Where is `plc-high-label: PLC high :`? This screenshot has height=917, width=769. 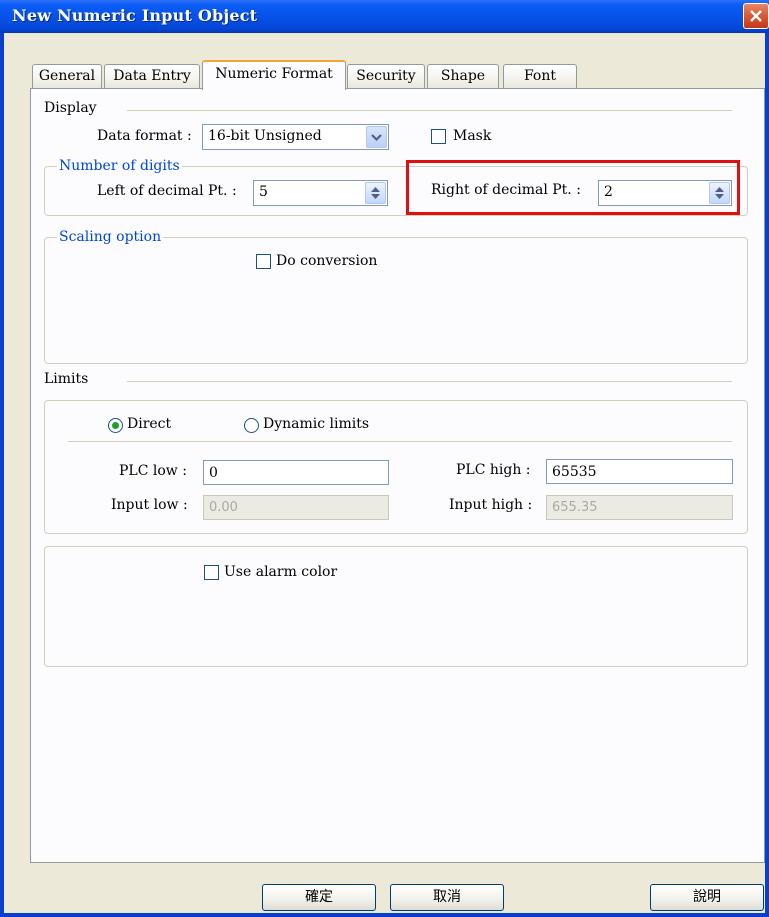 plc-high-label: PLC high : is located at coordinates (493, 470).